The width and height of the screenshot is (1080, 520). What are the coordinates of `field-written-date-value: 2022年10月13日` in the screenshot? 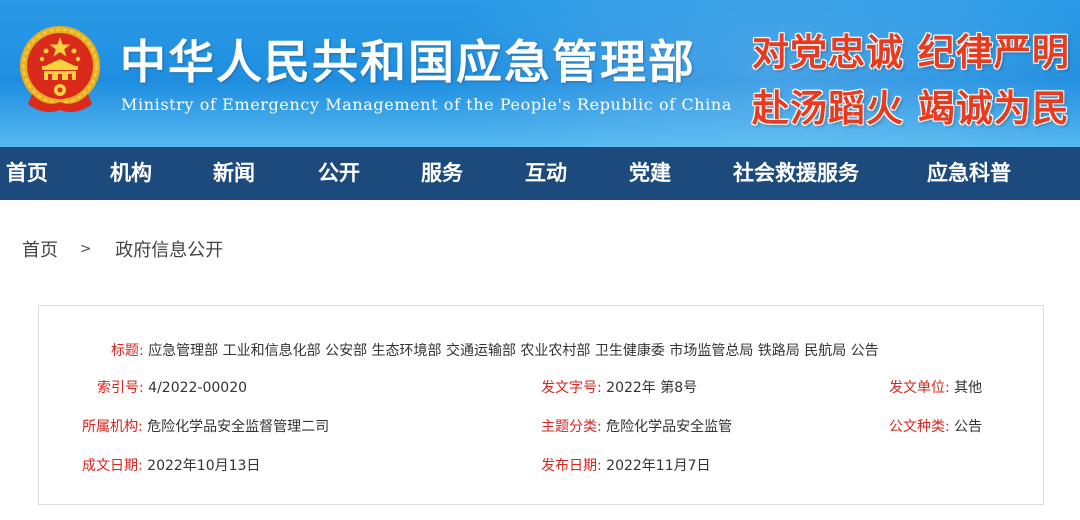 It's located at (204, 466).